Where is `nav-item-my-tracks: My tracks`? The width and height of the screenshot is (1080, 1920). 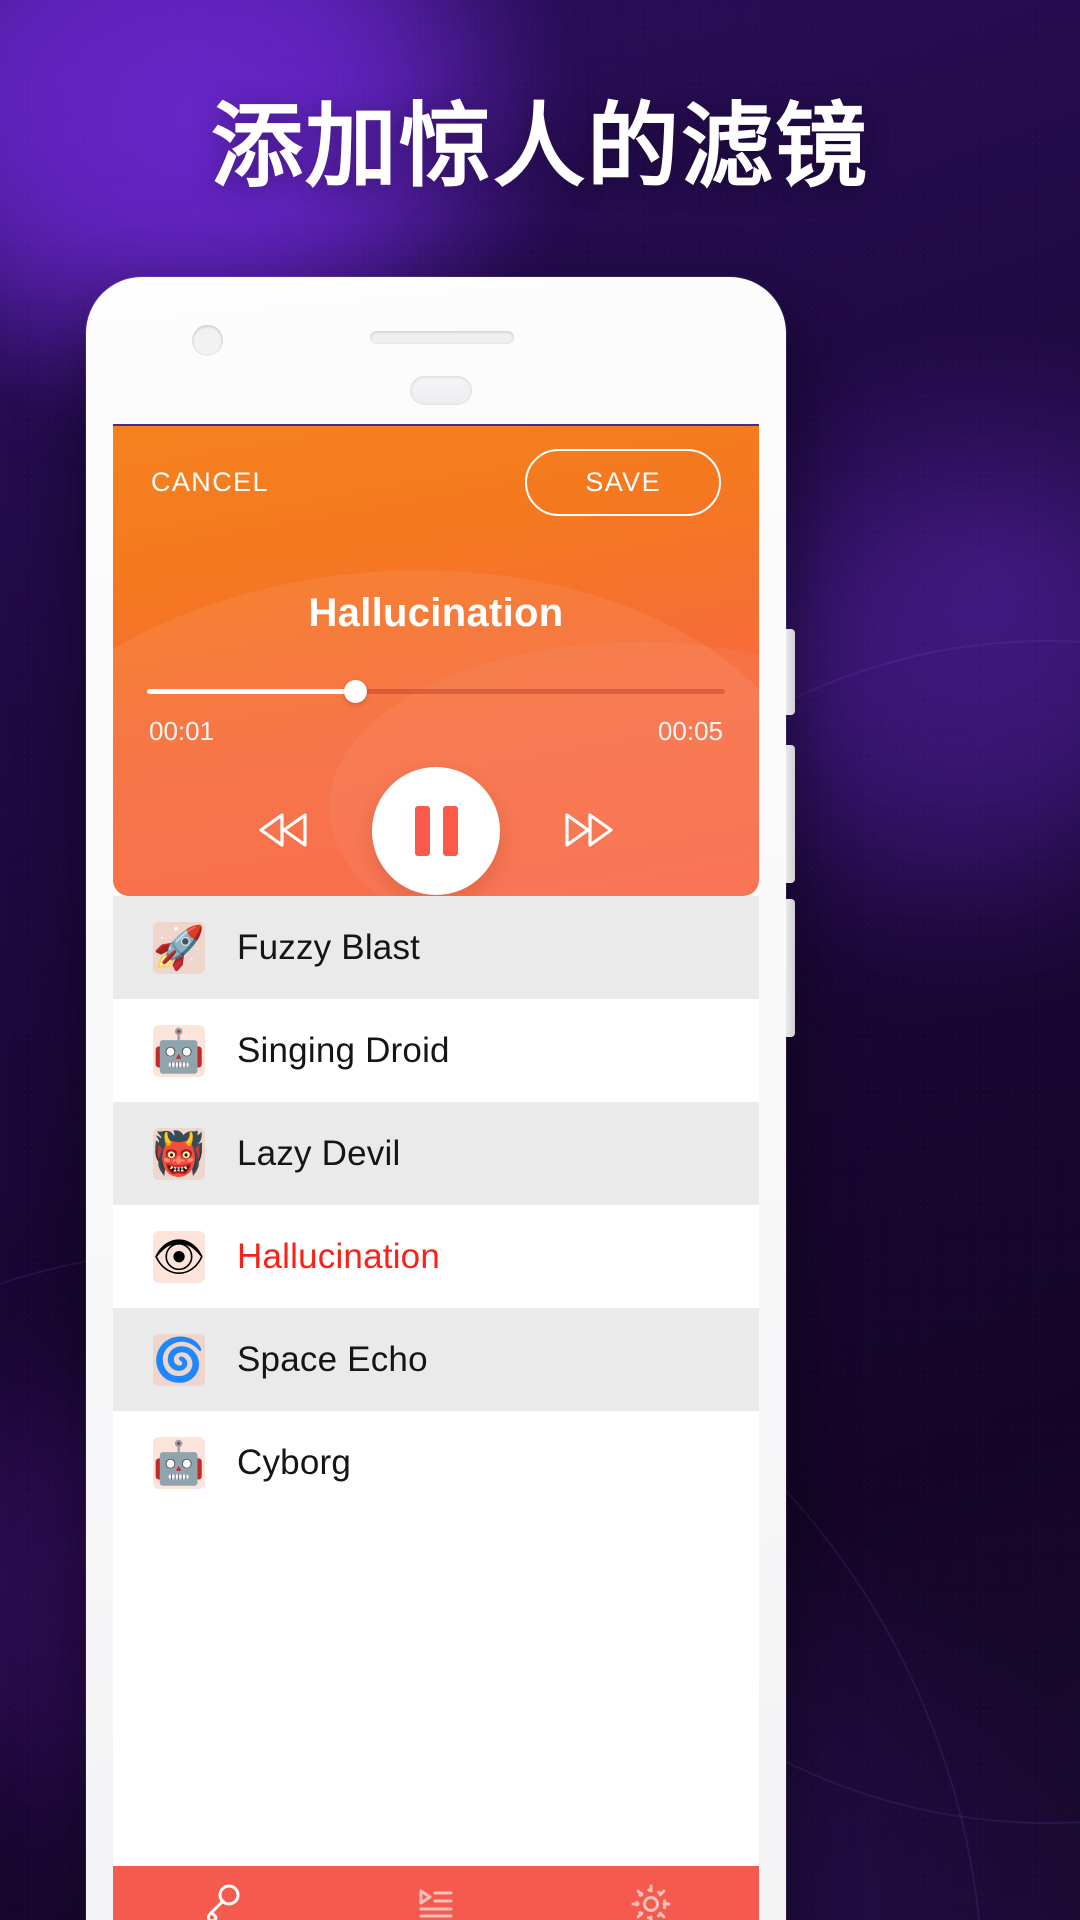
nav-item-my-tracks: My tracks is located at coordinates (435, 1893).